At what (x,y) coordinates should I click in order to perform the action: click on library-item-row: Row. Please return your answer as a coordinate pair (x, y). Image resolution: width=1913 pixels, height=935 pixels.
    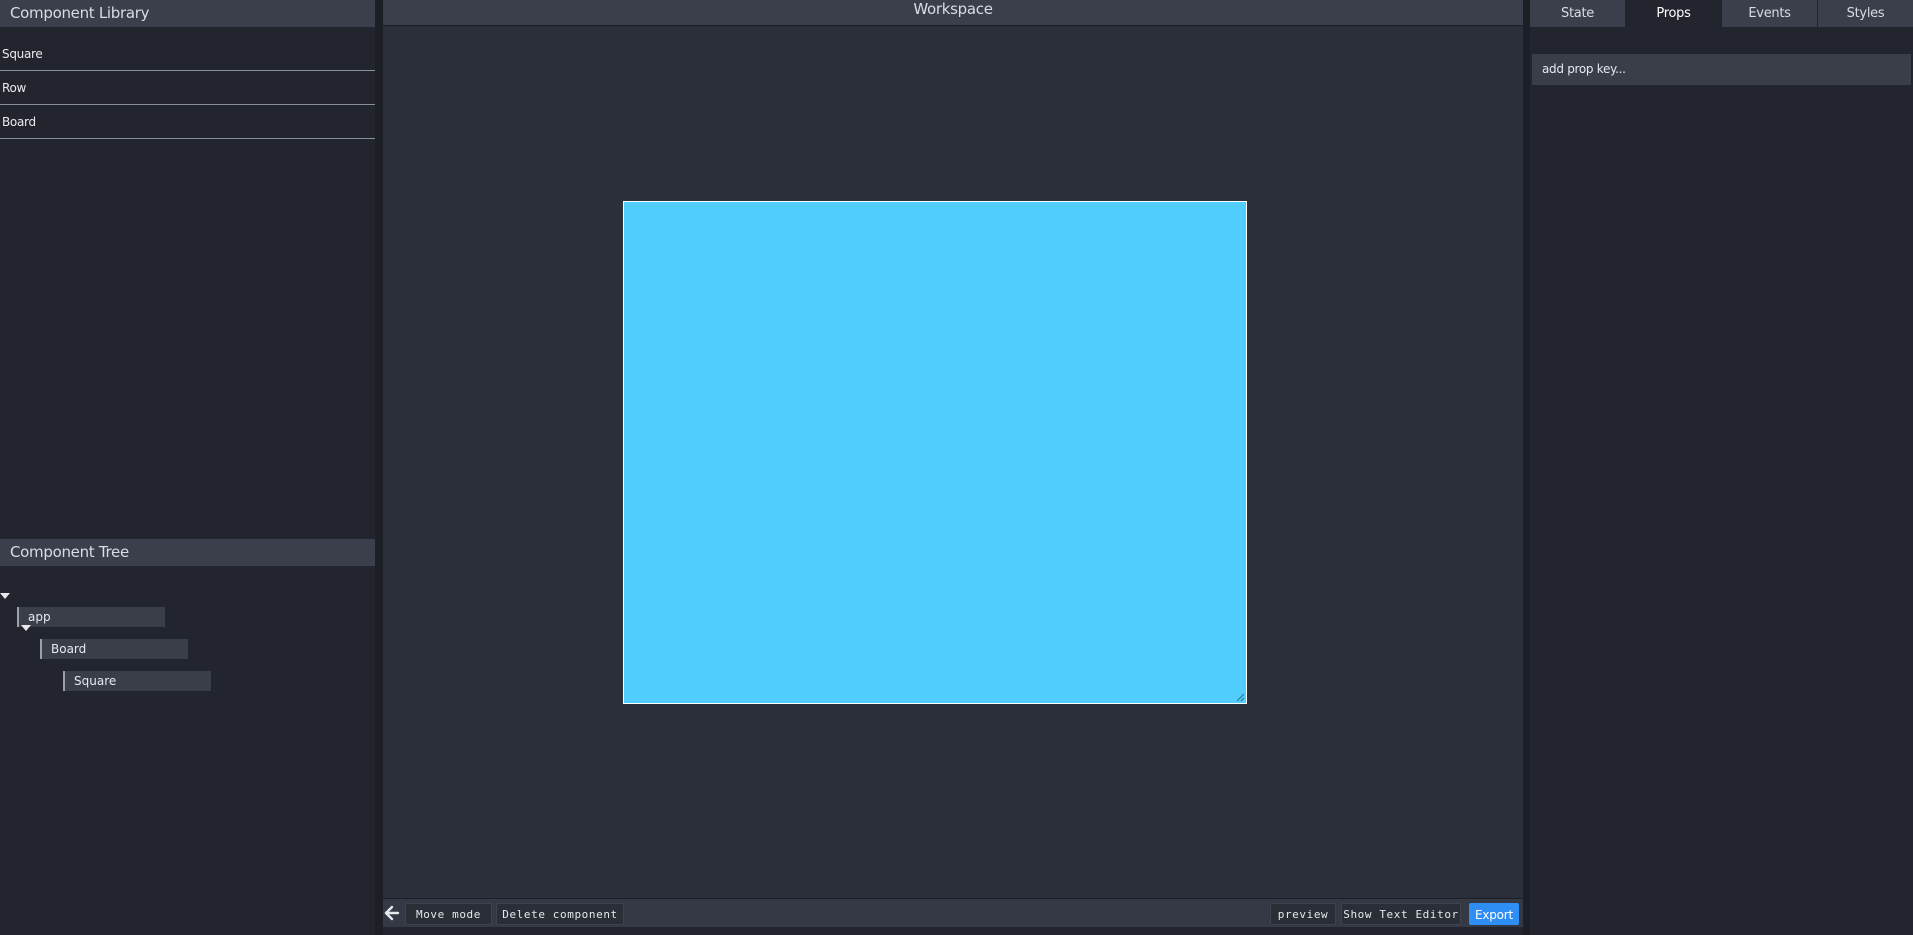
    Looking at the image, I should click on (187, 88).